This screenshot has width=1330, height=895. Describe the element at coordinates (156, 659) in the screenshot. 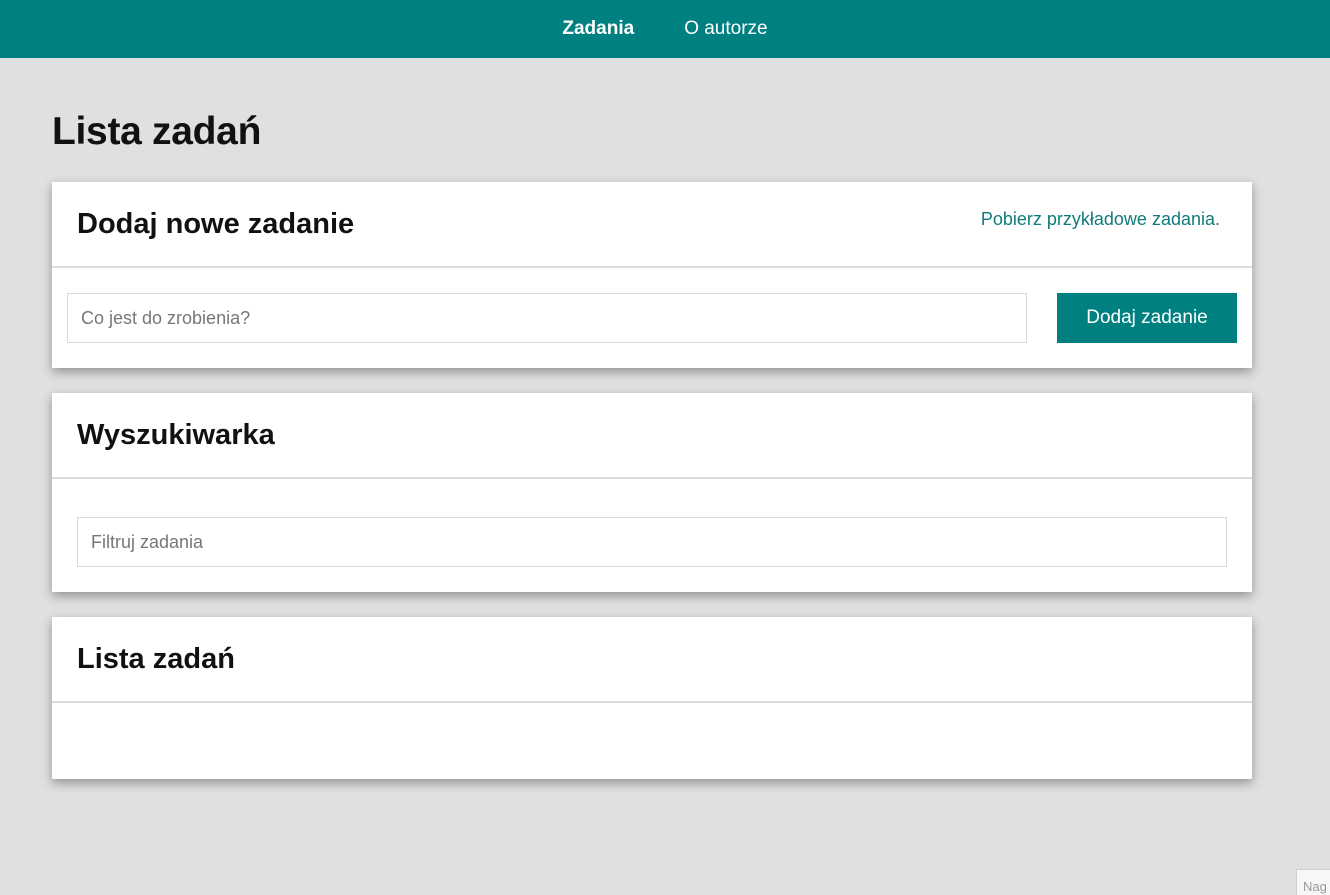

I see `task-list-title: Lista zadań` at that location.